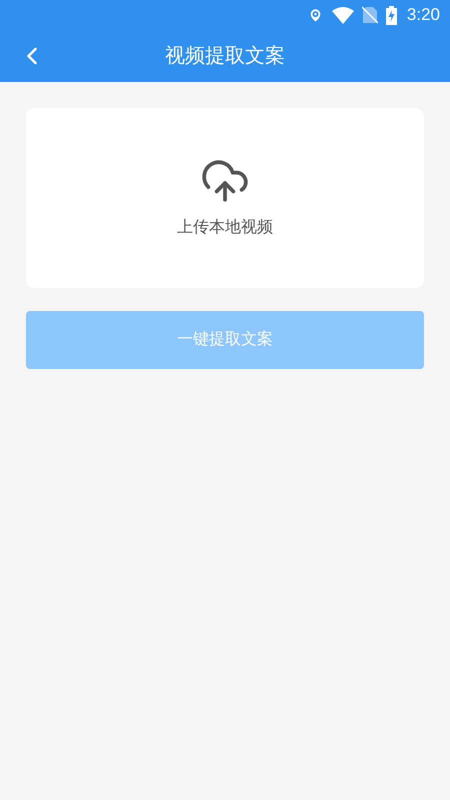  Describe the element at coordinates (225, 56) in the screenshot. I see `page-title: 视频提取文案` at that location.